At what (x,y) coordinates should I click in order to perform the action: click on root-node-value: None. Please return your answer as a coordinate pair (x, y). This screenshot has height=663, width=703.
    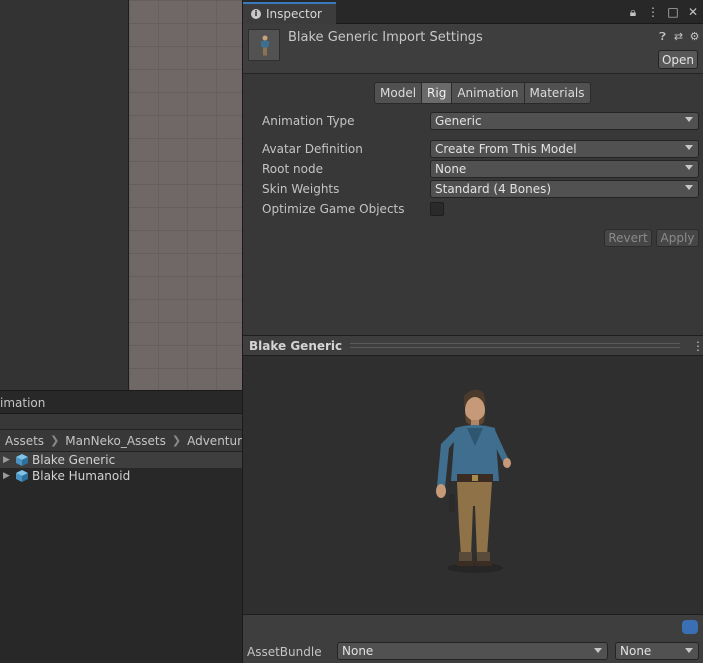
    Looking at the image, I should click on (451, 169).